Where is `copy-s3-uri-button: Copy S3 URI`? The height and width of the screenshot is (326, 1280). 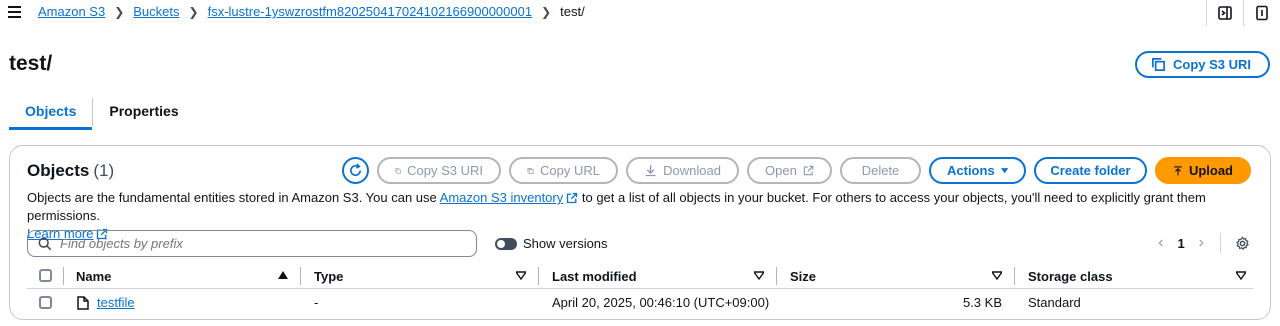
copy-s3-uri-button: Copy S3 URI is located at coordinates (439, 170).